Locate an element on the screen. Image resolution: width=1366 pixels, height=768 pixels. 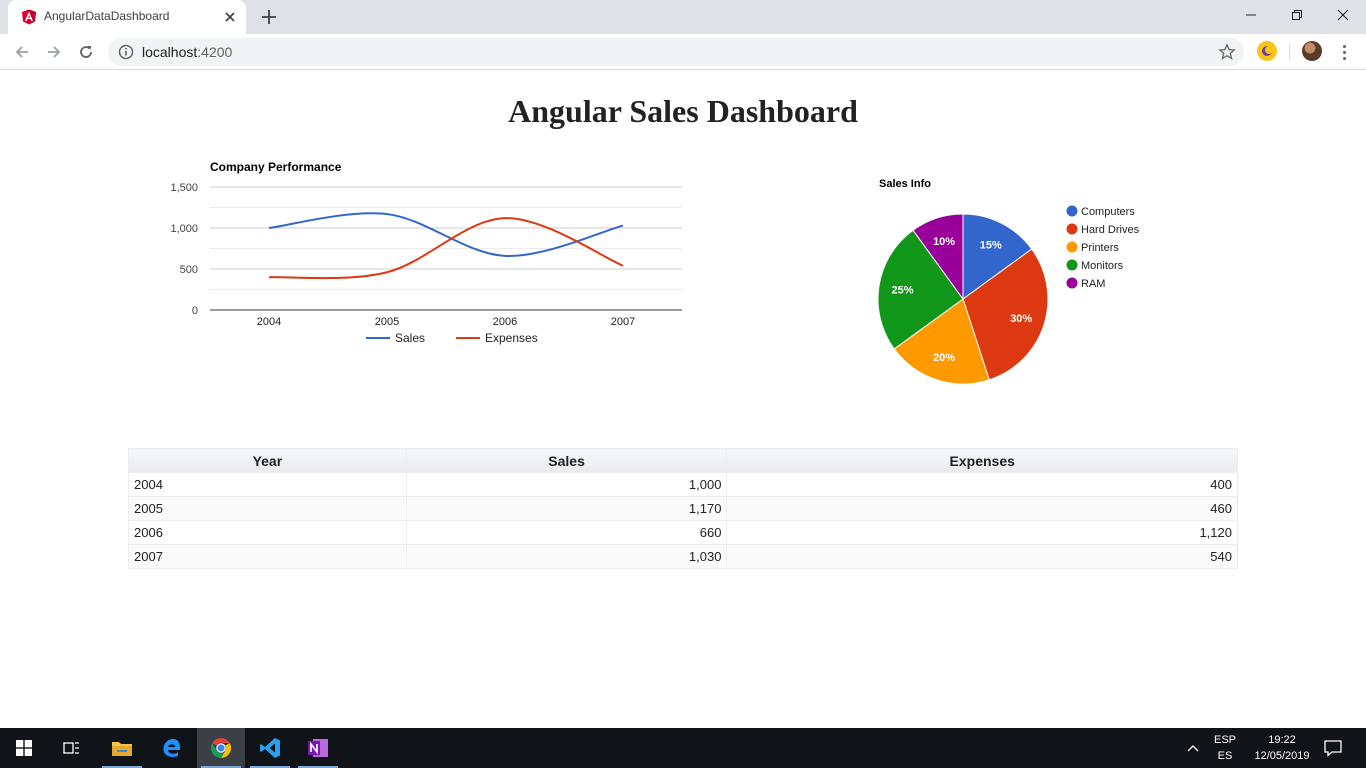
browser-tab-strip: AngularDataDashboard is located at coordinates (683, 17).